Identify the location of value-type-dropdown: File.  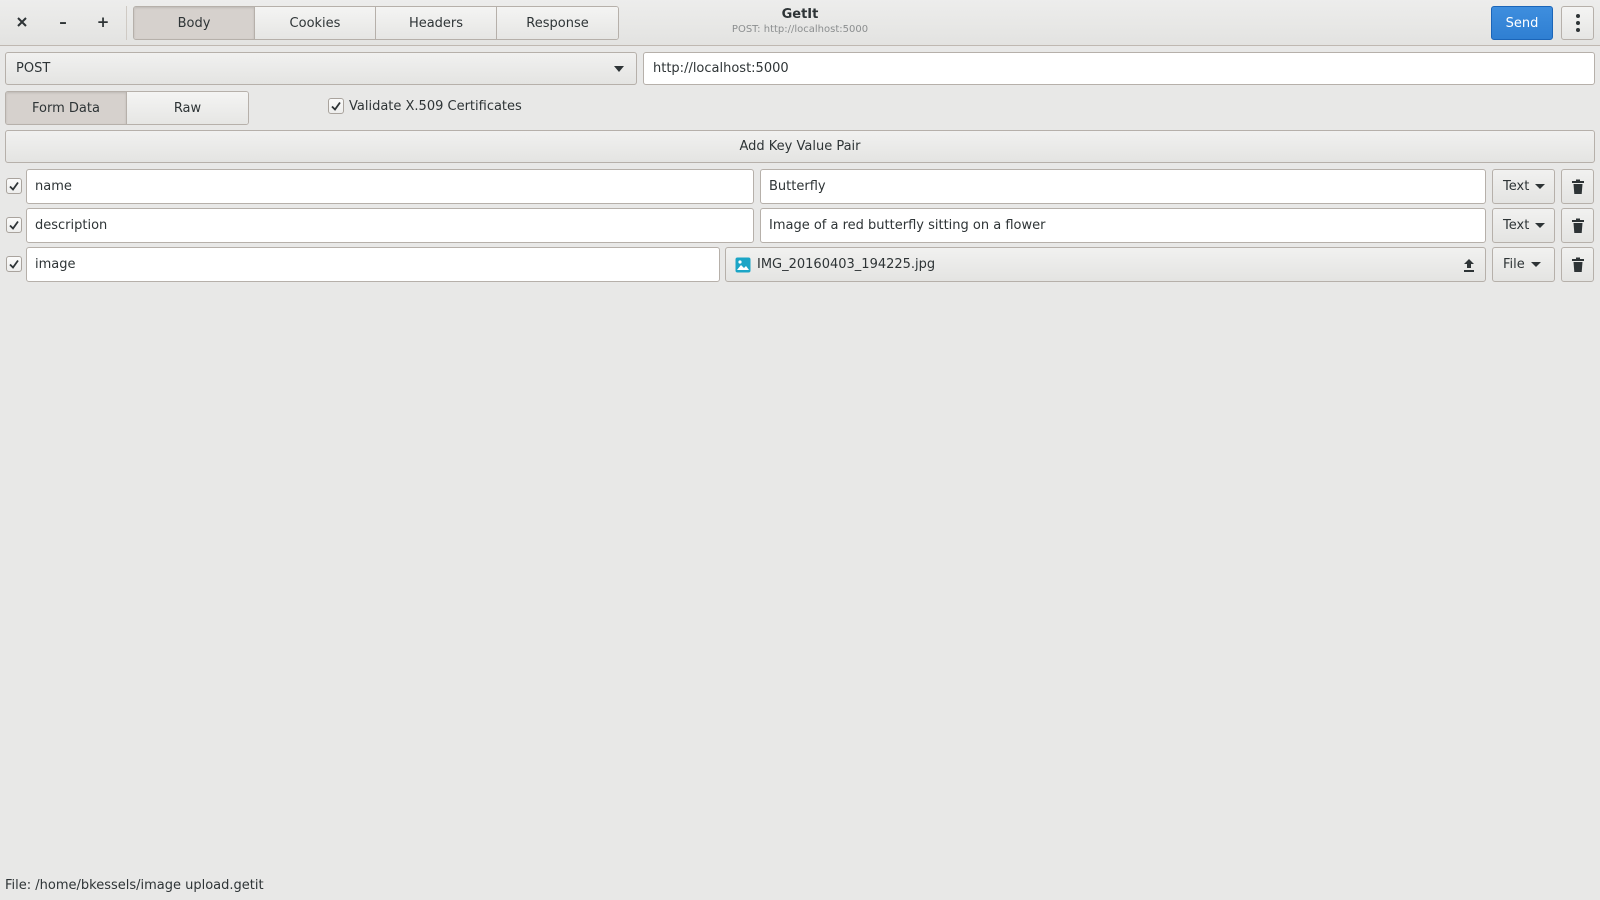
(1523, 264).